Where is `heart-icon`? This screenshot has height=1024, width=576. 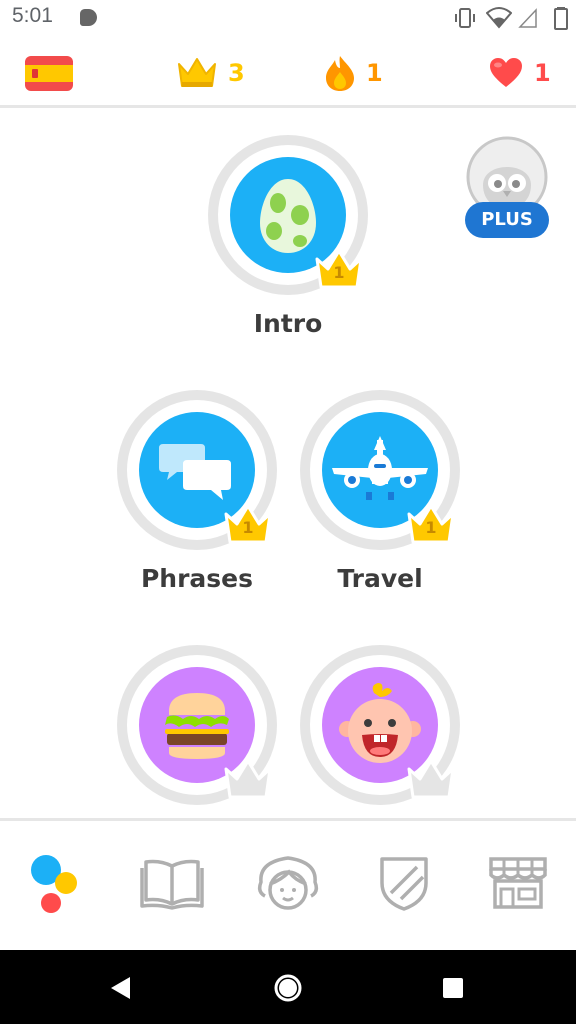 heart-icon is located at coordinates (506, 72).